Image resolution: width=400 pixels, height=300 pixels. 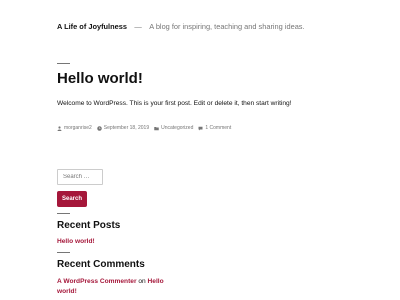 I want to click on post-date: September 18, 2019, so click(x=123, y=128).